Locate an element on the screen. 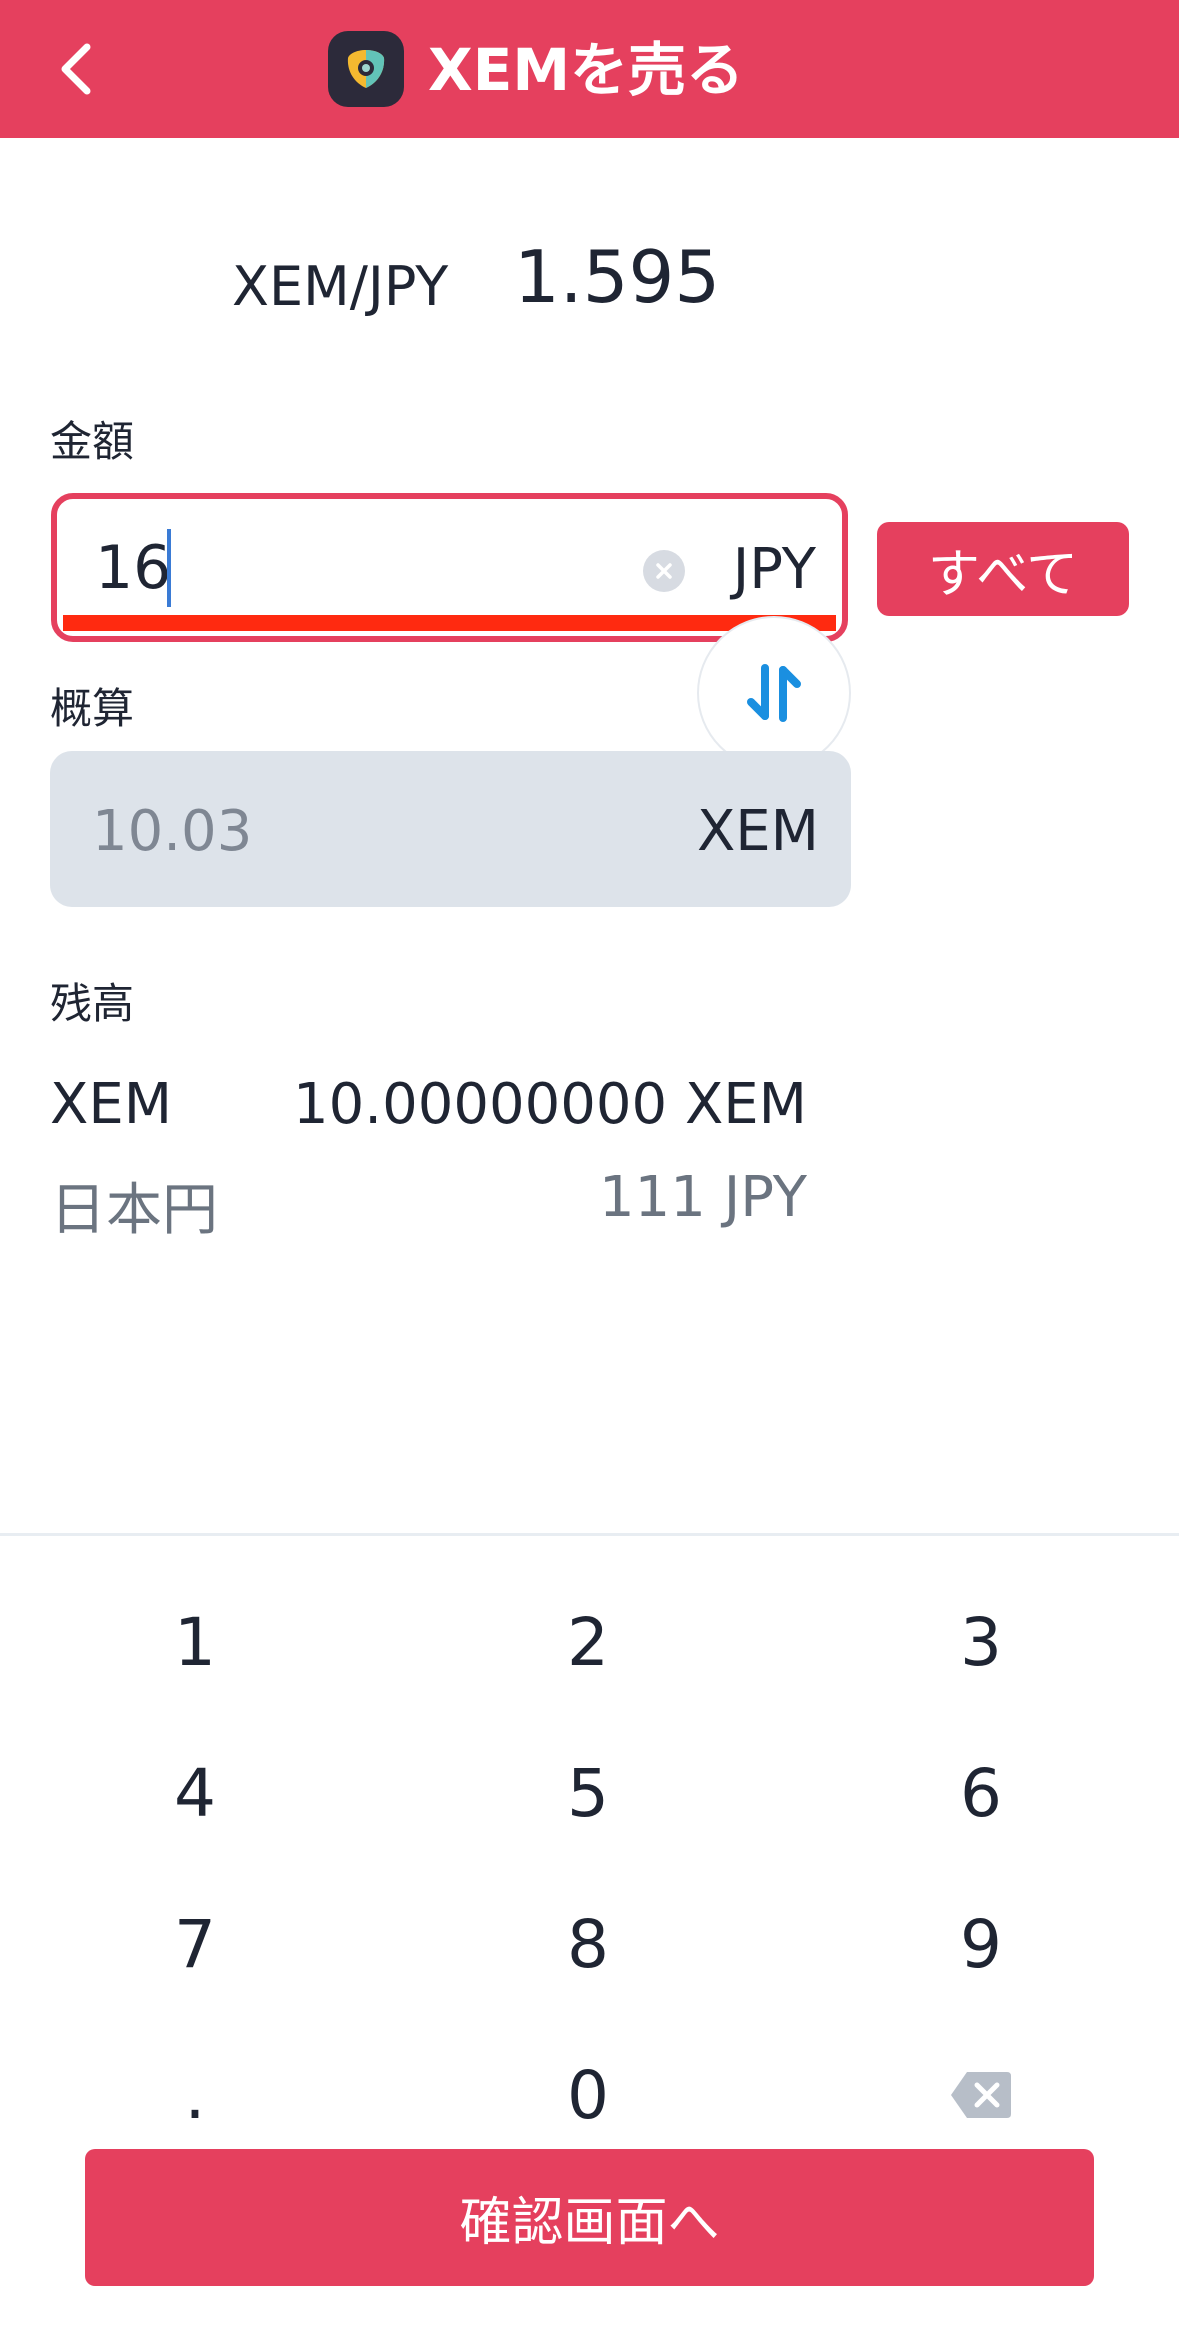  keypad-key-3: 3 is located at coordinates (981, 1642).